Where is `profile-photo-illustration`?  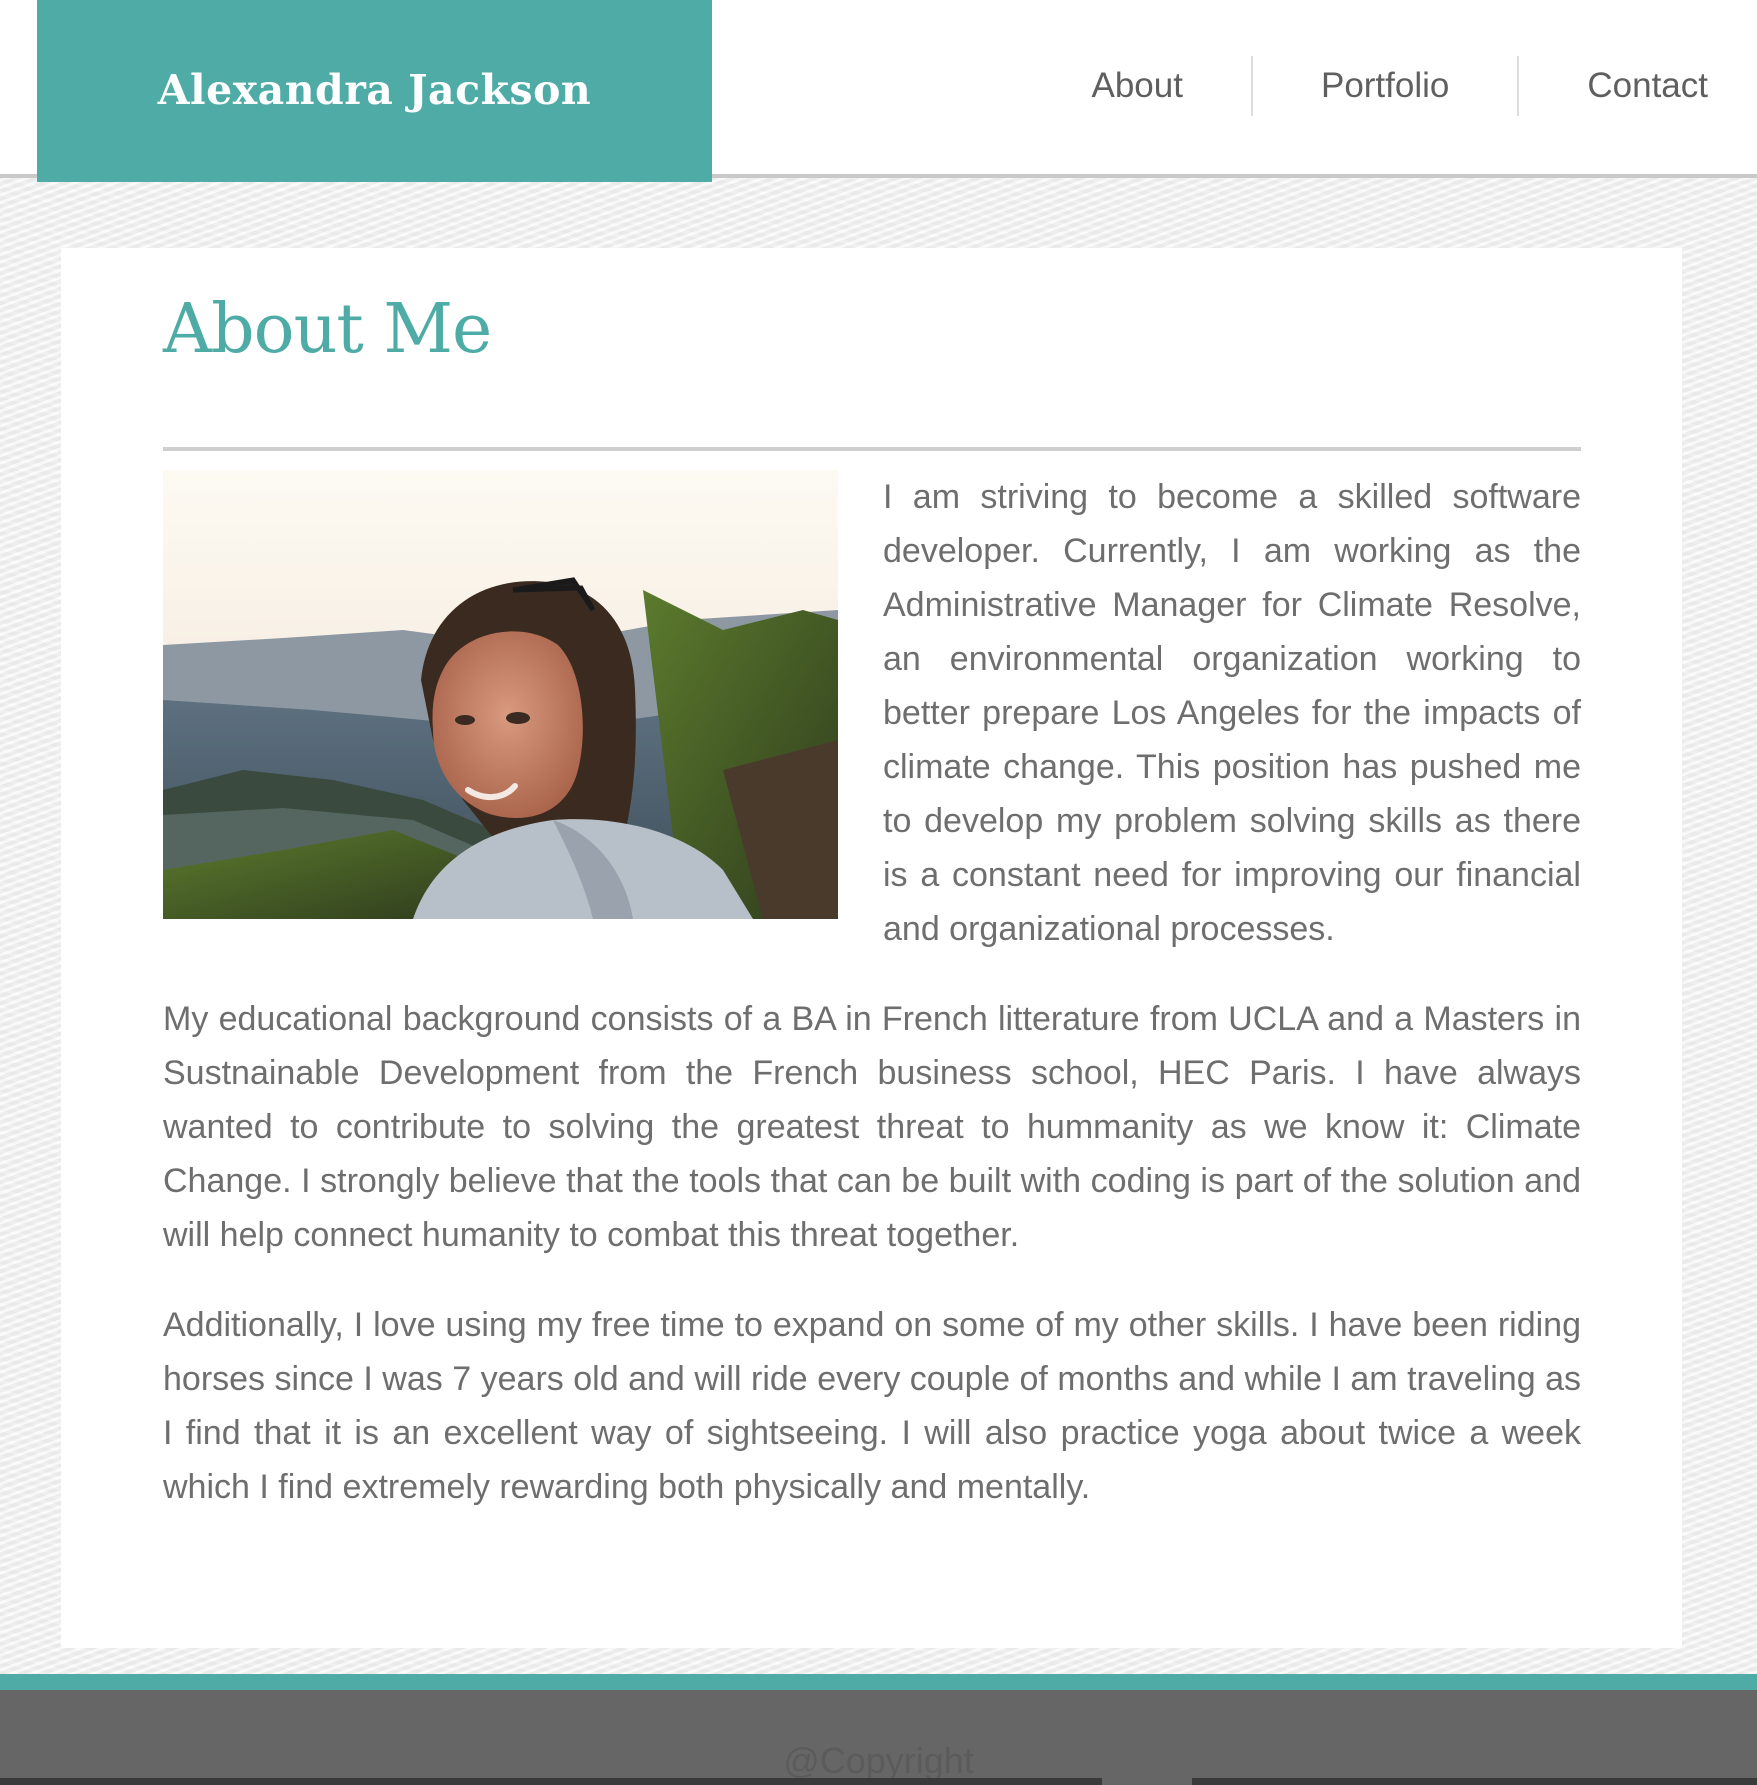 profile-photo-illustration is located at coordinates (500, 694).